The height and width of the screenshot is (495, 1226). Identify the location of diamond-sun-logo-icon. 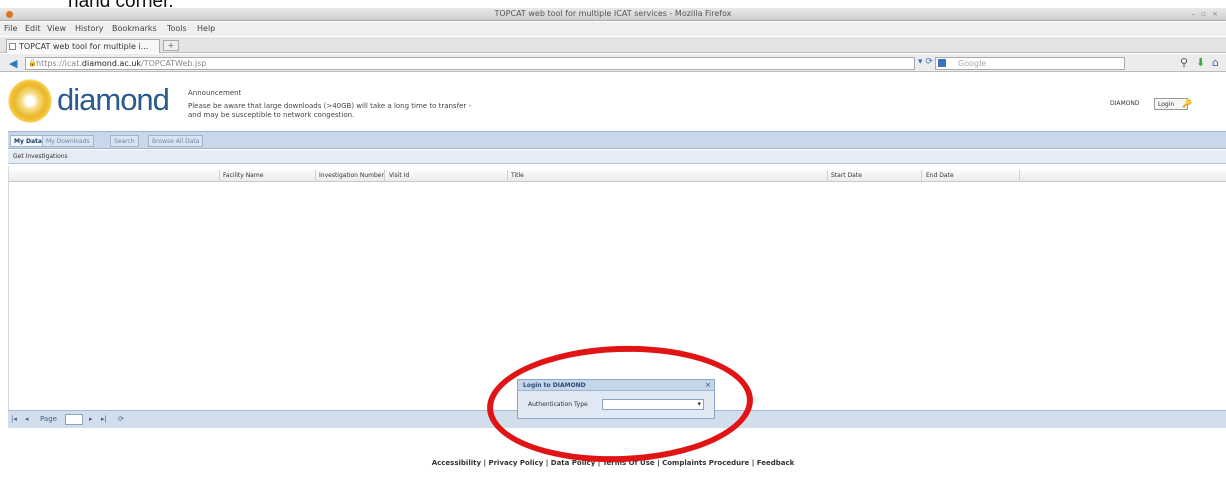
(30, 101).